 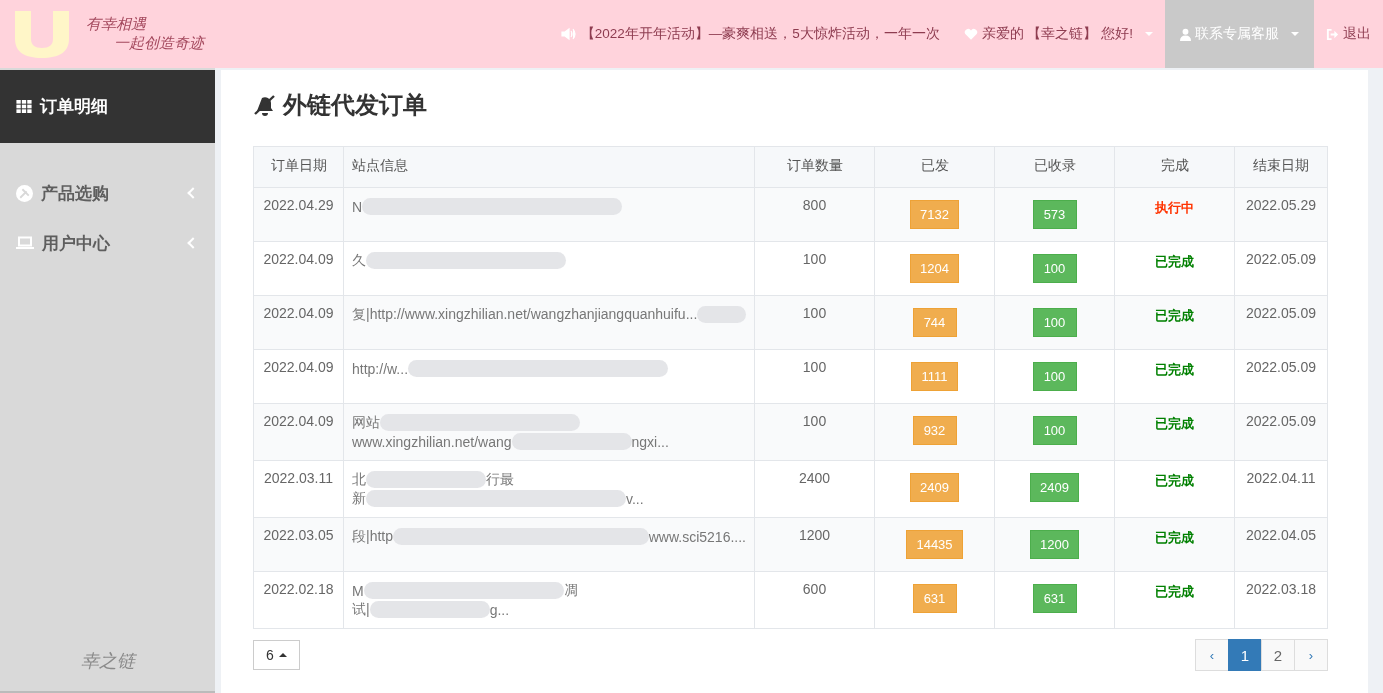 I want to click on column-header: 完成, so click(x=1174, y=167).